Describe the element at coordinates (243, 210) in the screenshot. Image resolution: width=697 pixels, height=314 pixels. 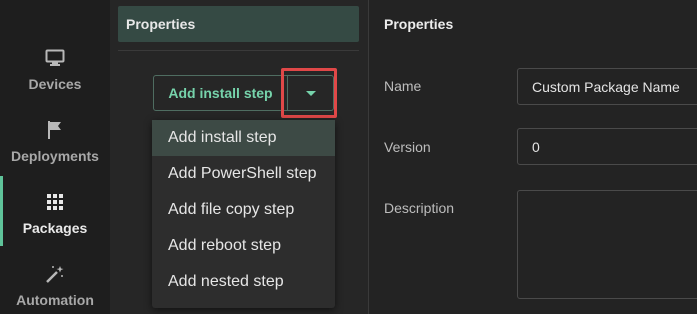
I see `menu-item-add-file-copy-step: Add file copy step` at that location.